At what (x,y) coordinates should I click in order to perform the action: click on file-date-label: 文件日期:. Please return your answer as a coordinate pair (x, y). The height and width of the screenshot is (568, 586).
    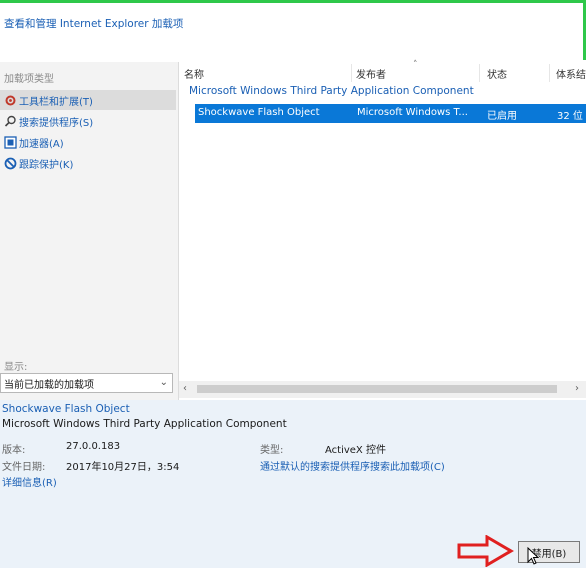
    Looking at the image, I should click on (24, 467).